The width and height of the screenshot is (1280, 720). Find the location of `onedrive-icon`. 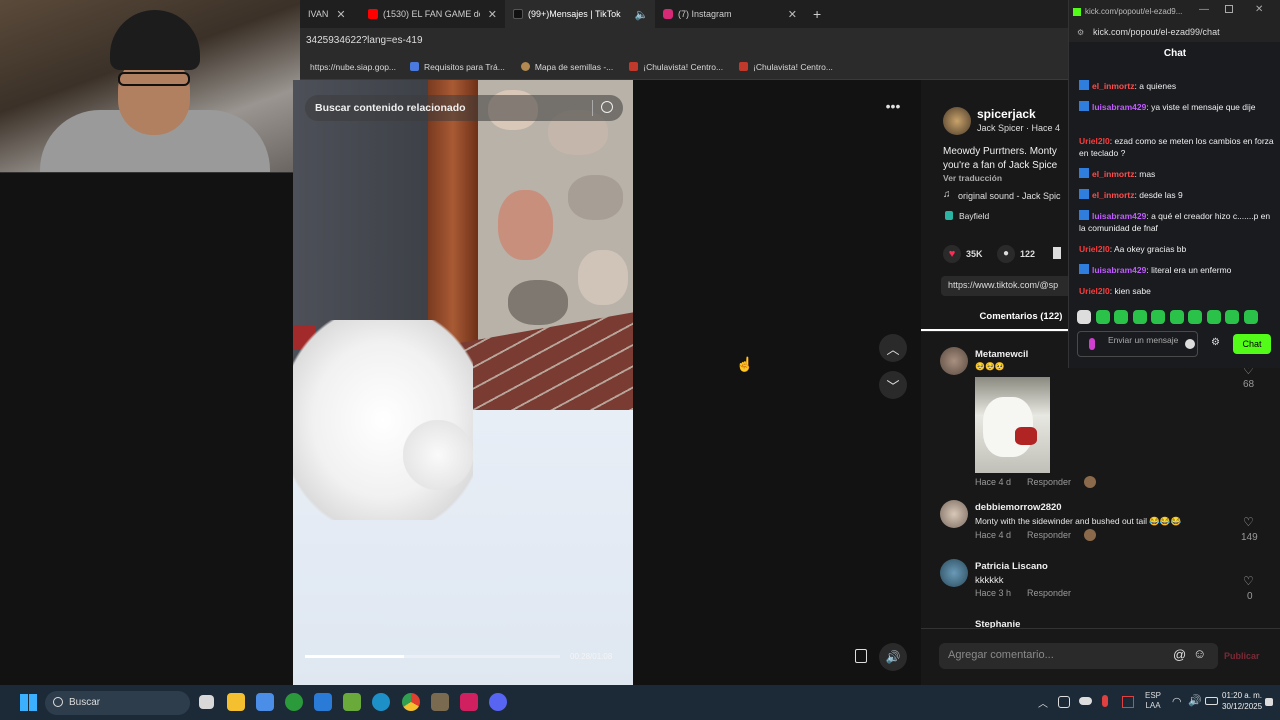

onedrive-icon is located at coordinates (1085, 701).